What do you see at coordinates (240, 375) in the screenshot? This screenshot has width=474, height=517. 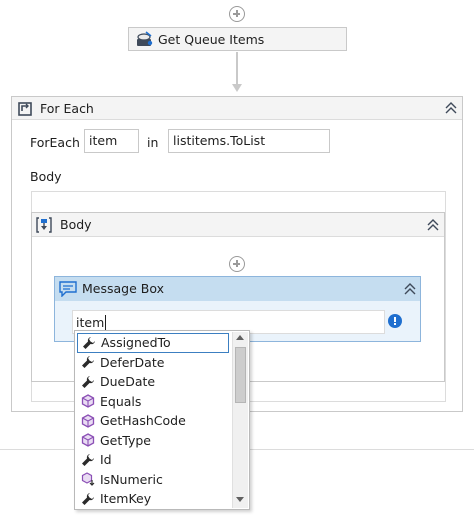 I see `scrollbar-thumb` at bounding box center [240, 375].